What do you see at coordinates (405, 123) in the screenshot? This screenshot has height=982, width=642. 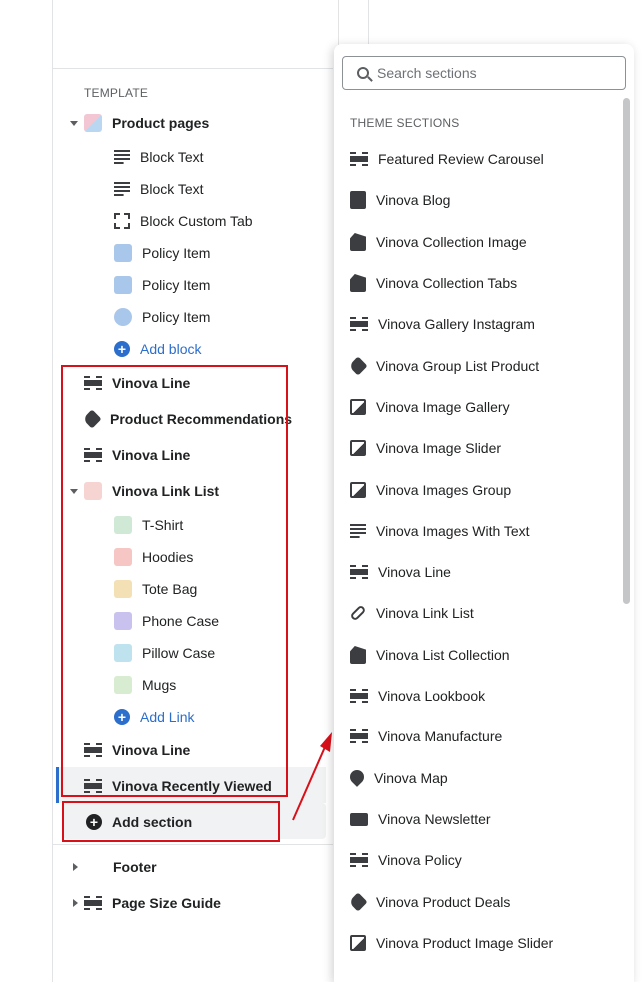 I see `theme-sections-heading: THEME SECTIONS` at bounding box center [405, 123].